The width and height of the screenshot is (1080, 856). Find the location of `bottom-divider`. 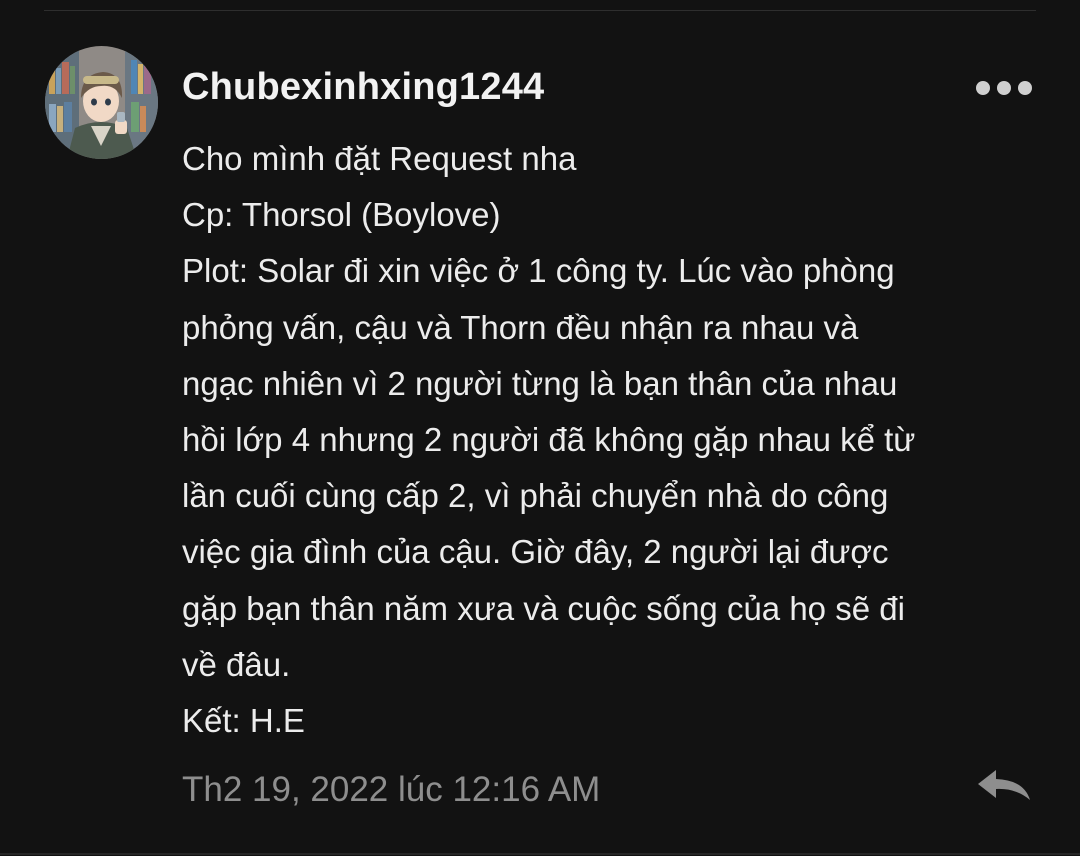

bottom-divider is located at coordinates (540, 854).